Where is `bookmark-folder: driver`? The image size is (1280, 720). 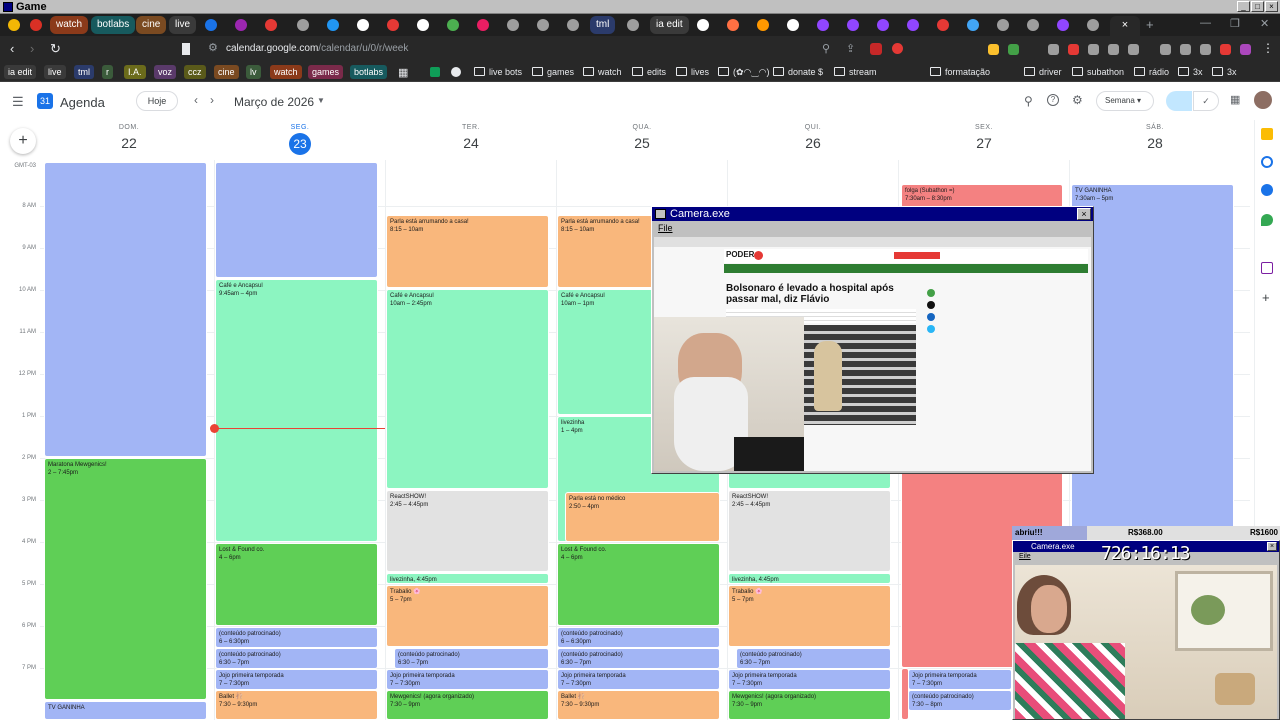
bookmark-folder: driver is located at coordinates (1043, 72).